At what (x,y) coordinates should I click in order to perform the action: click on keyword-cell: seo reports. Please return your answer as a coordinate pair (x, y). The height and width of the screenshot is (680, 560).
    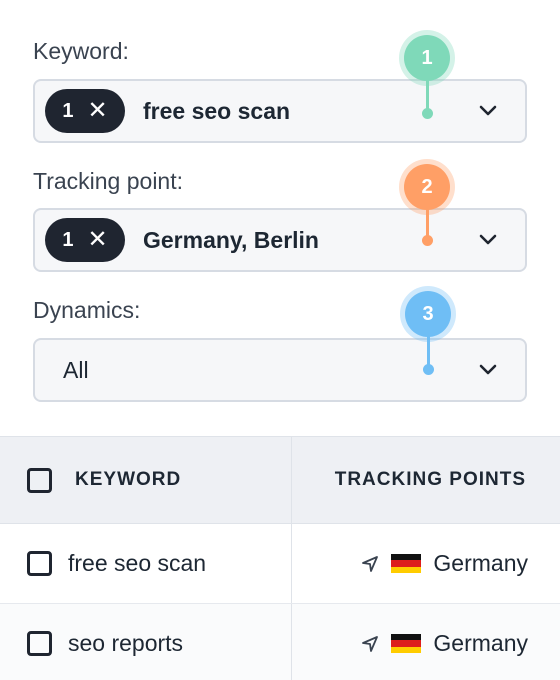
    Looking at the image, I should click on (146, 642).